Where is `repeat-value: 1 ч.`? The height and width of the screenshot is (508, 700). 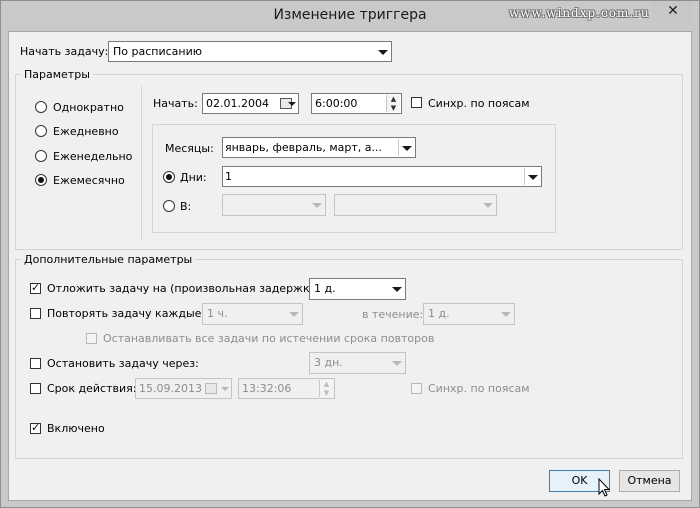 repeat-value: 1 ч. is located at coordinates (217, 313).